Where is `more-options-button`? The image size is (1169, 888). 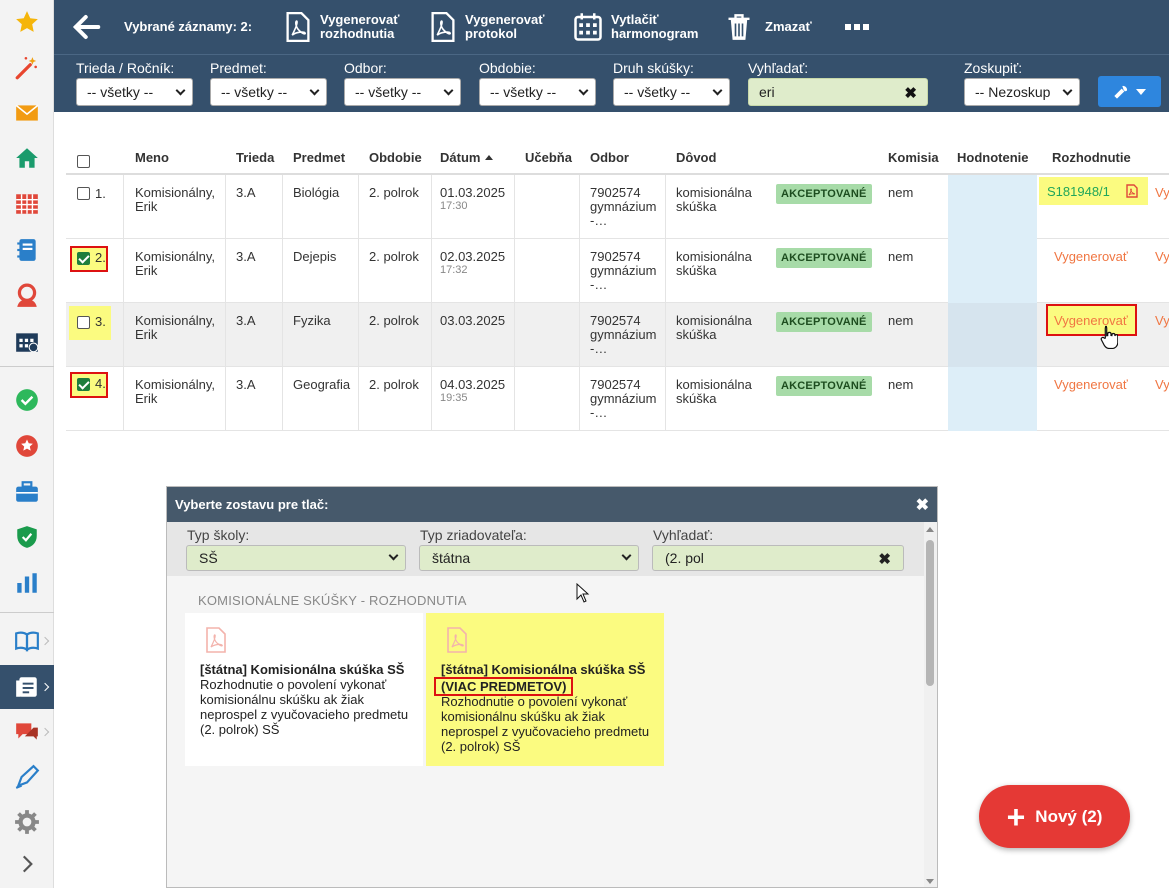
more-options-button is located at coordinates (857, 27).